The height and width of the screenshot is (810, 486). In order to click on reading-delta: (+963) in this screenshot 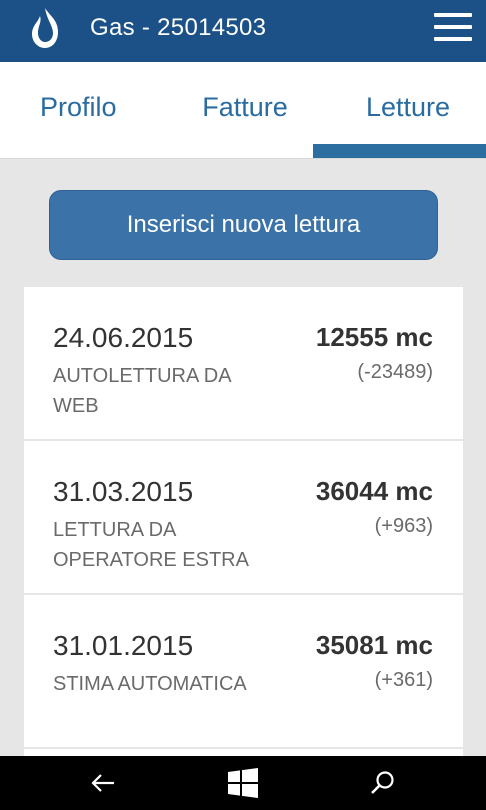, I will do `click(403, 526)`.